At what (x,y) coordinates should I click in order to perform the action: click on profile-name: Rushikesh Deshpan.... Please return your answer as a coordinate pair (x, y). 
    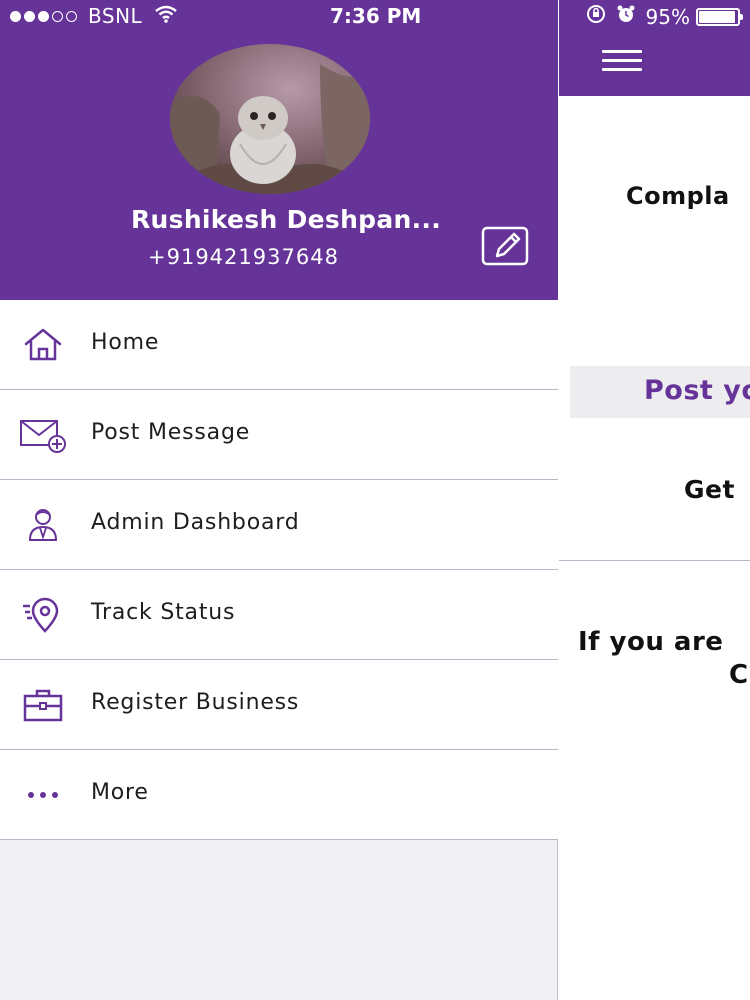
    Looking at the image, I should click on (286, 219).